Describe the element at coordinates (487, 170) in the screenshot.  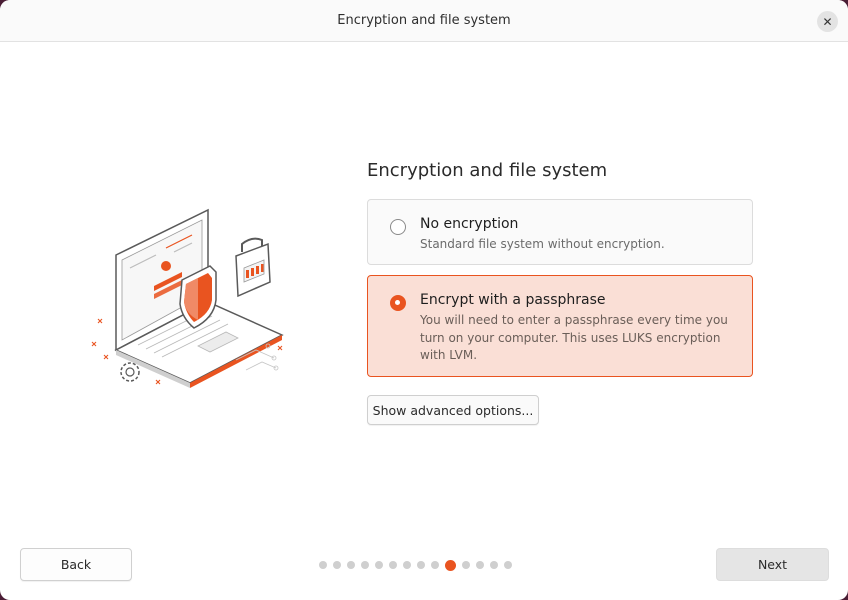
I see `page-heading: Encryption and file system` at that location.